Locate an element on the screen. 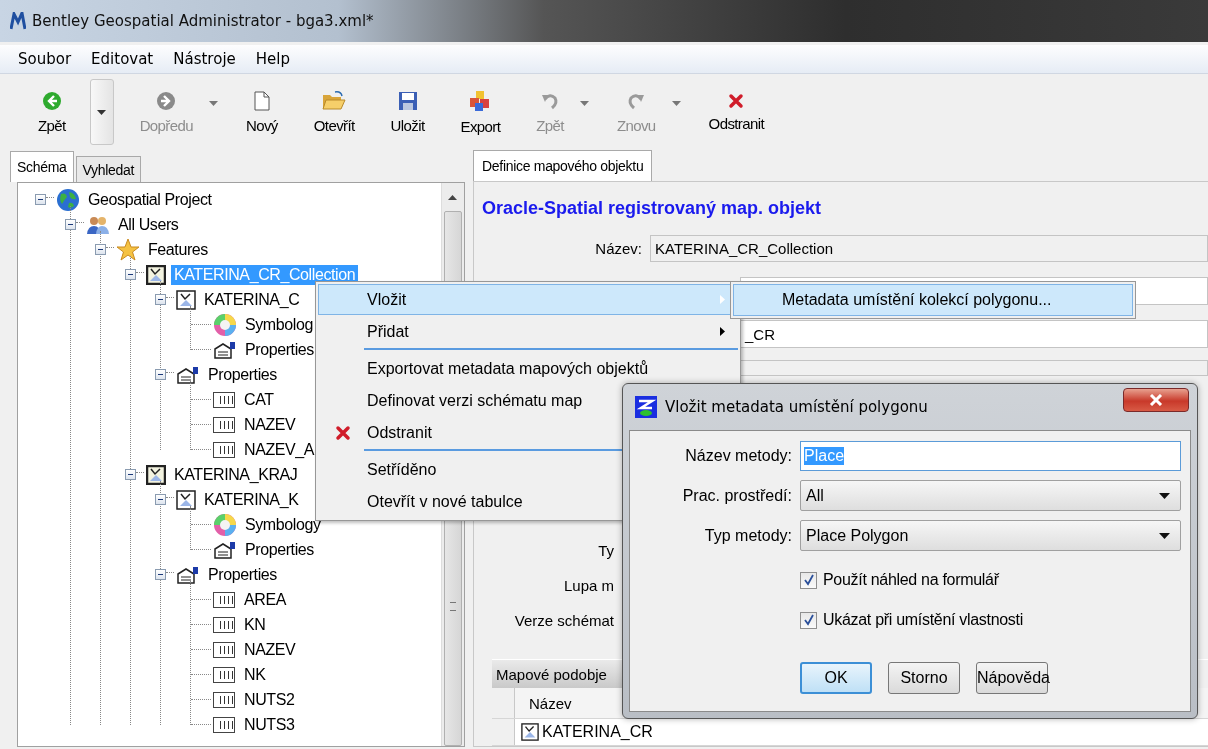  table-cell: KATERINA_CR is located at coordinates (597, 732).